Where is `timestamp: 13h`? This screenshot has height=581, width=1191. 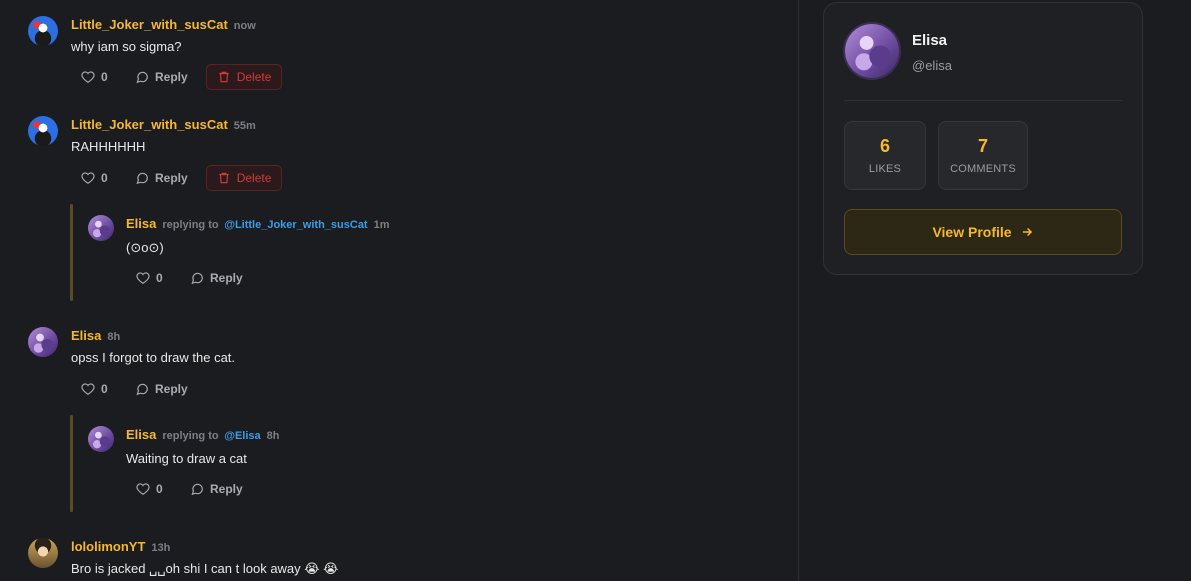
timestamp: 13h is located at coordinates (161, 548).